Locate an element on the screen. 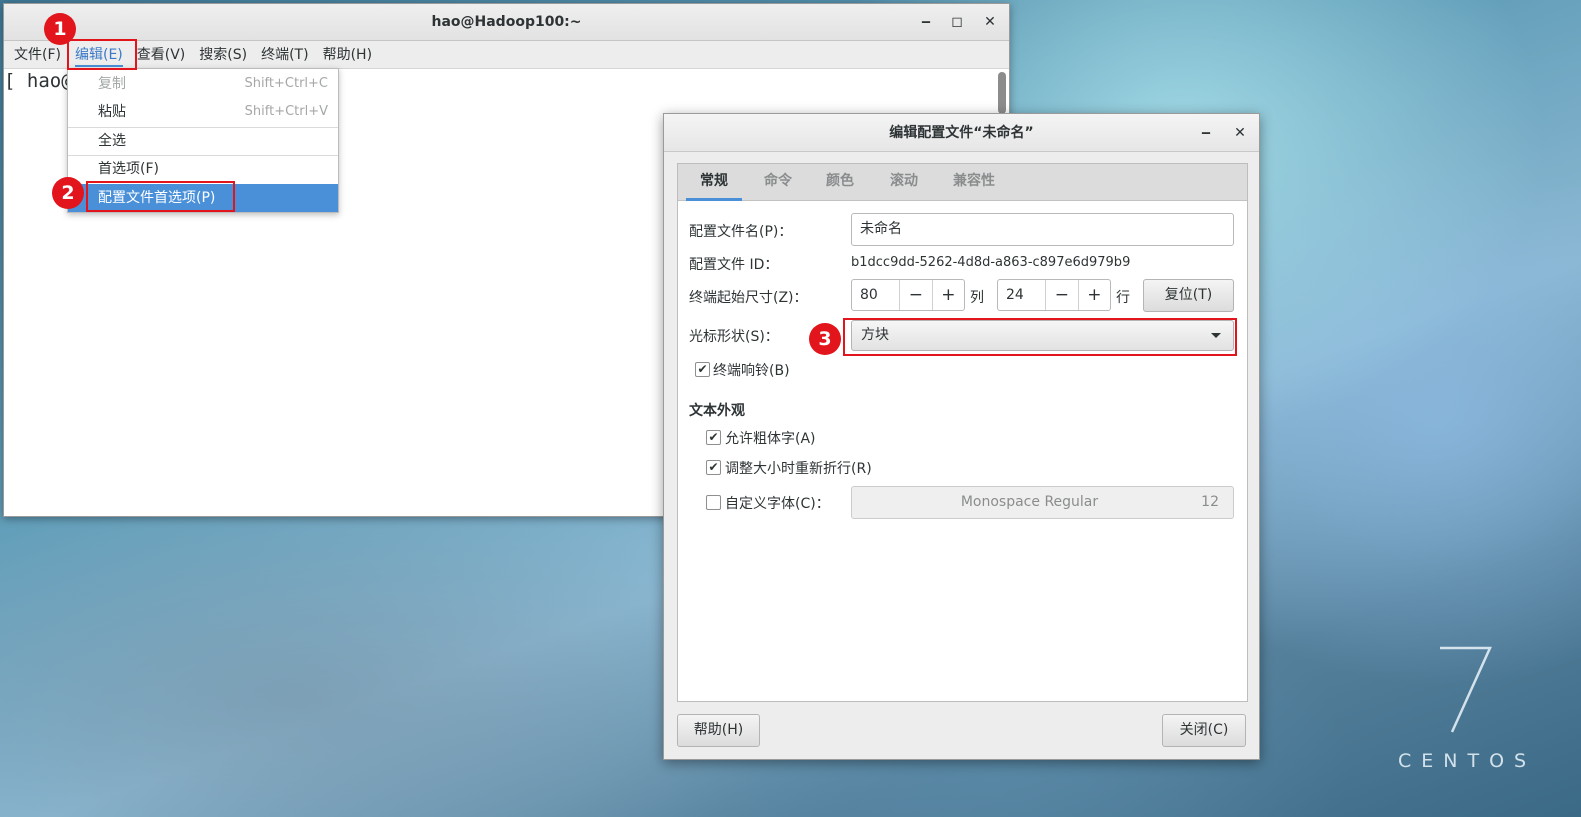 This screenshot has height=817, width=1581. callout-badge-3: 3 is located at coordinates (825, 339).